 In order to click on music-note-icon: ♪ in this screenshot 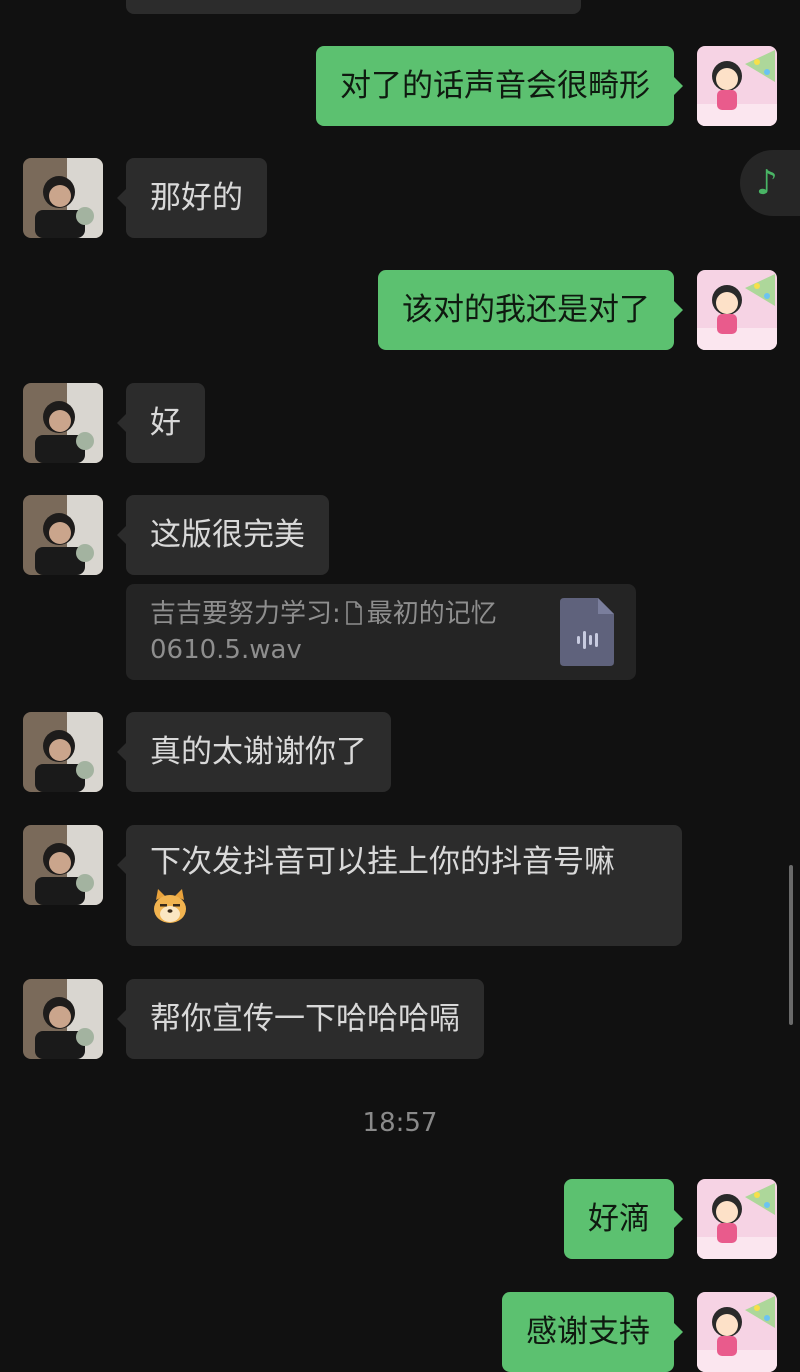, I will do `click(767, 183)`.